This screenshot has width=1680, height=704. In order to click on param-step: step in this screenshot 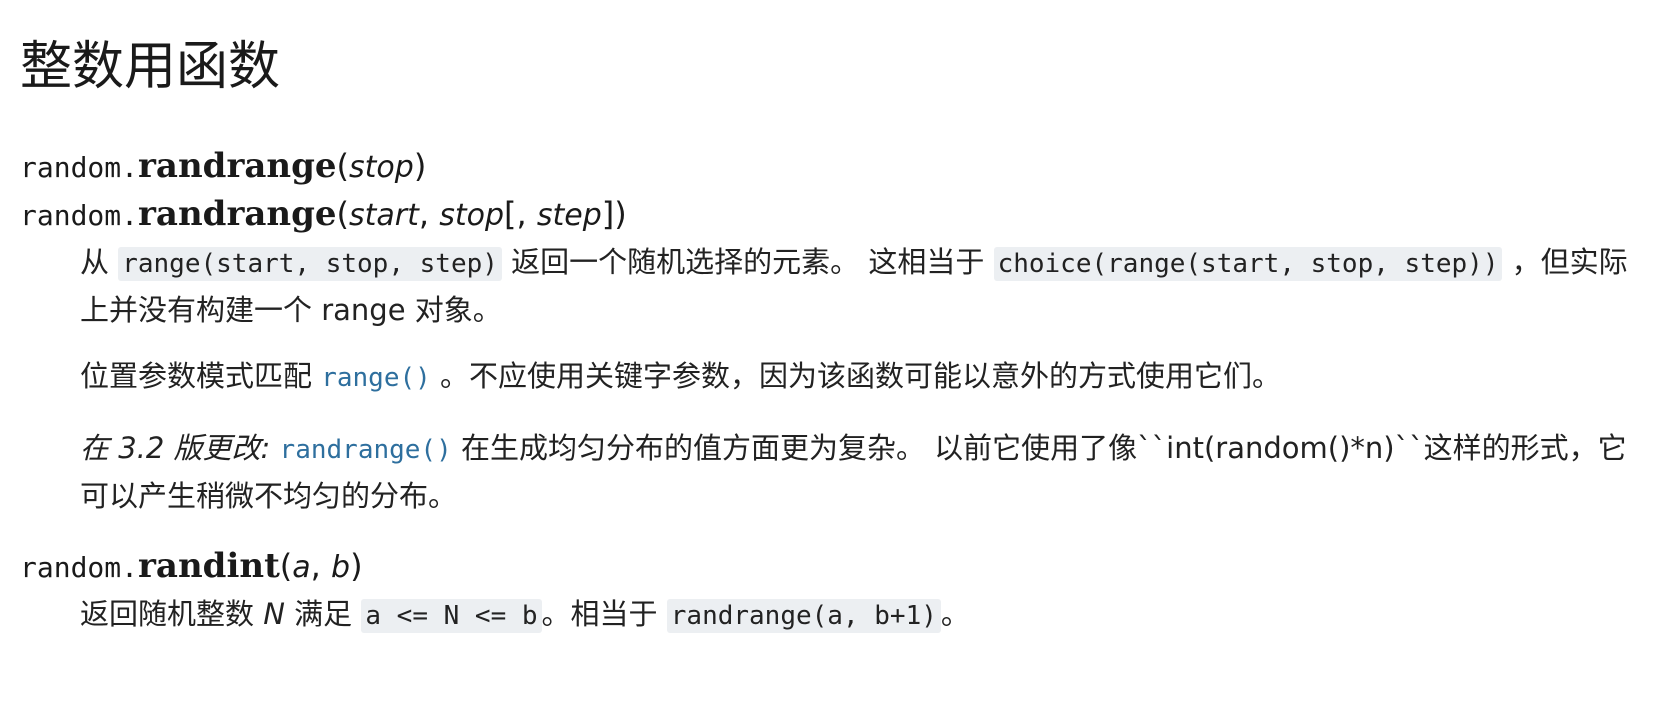, I will do `click(569, 215)`.